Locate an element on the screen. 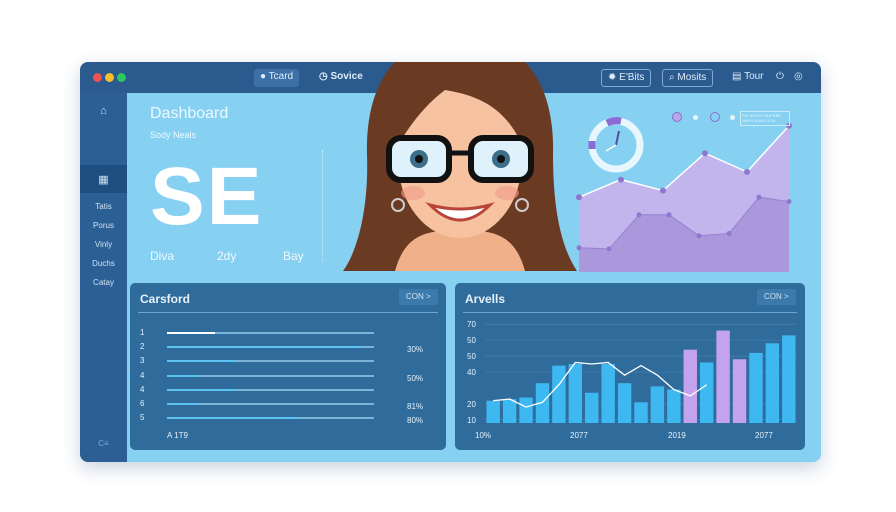 This screenshot has height=512, width=896. sidebar: ⌂ ▦ Tatis Porus Vinly Duchs Catay C≡ is located at coordinates (103, 277).